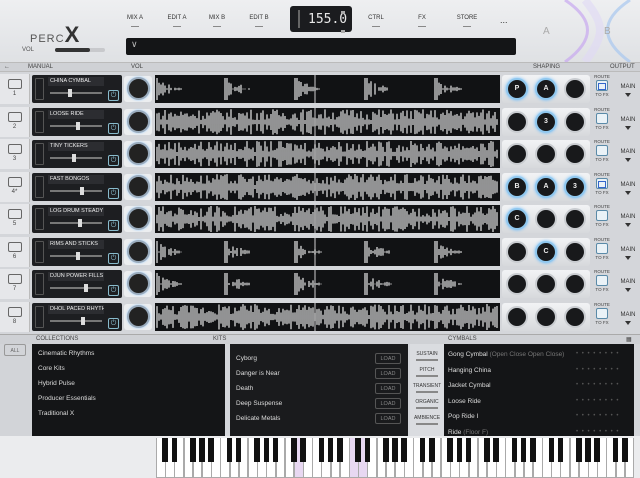  What do you see at coordinates (76, 179) in the screenshot?
I see `track-name: FAST BONGOS` at bounding box center [76, 179].